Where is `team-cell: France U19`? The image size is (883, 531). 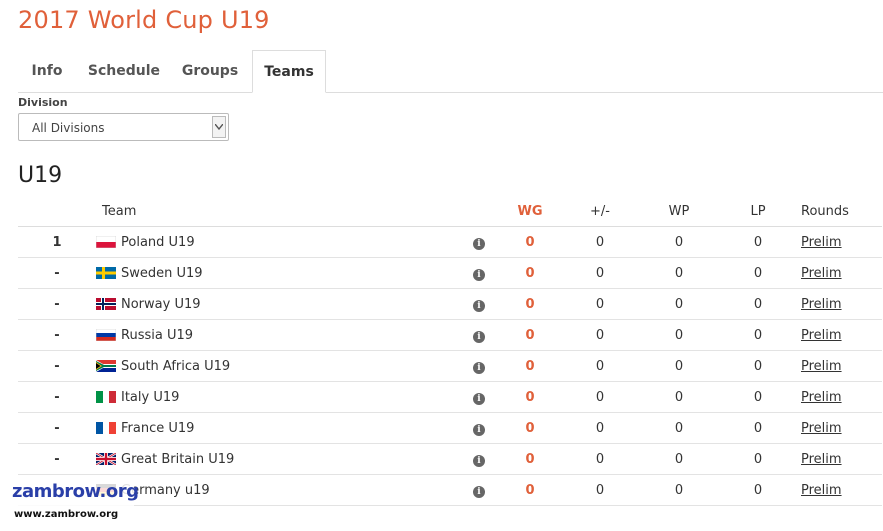
team-cell: France U19 is located at coordinates (277, 428).